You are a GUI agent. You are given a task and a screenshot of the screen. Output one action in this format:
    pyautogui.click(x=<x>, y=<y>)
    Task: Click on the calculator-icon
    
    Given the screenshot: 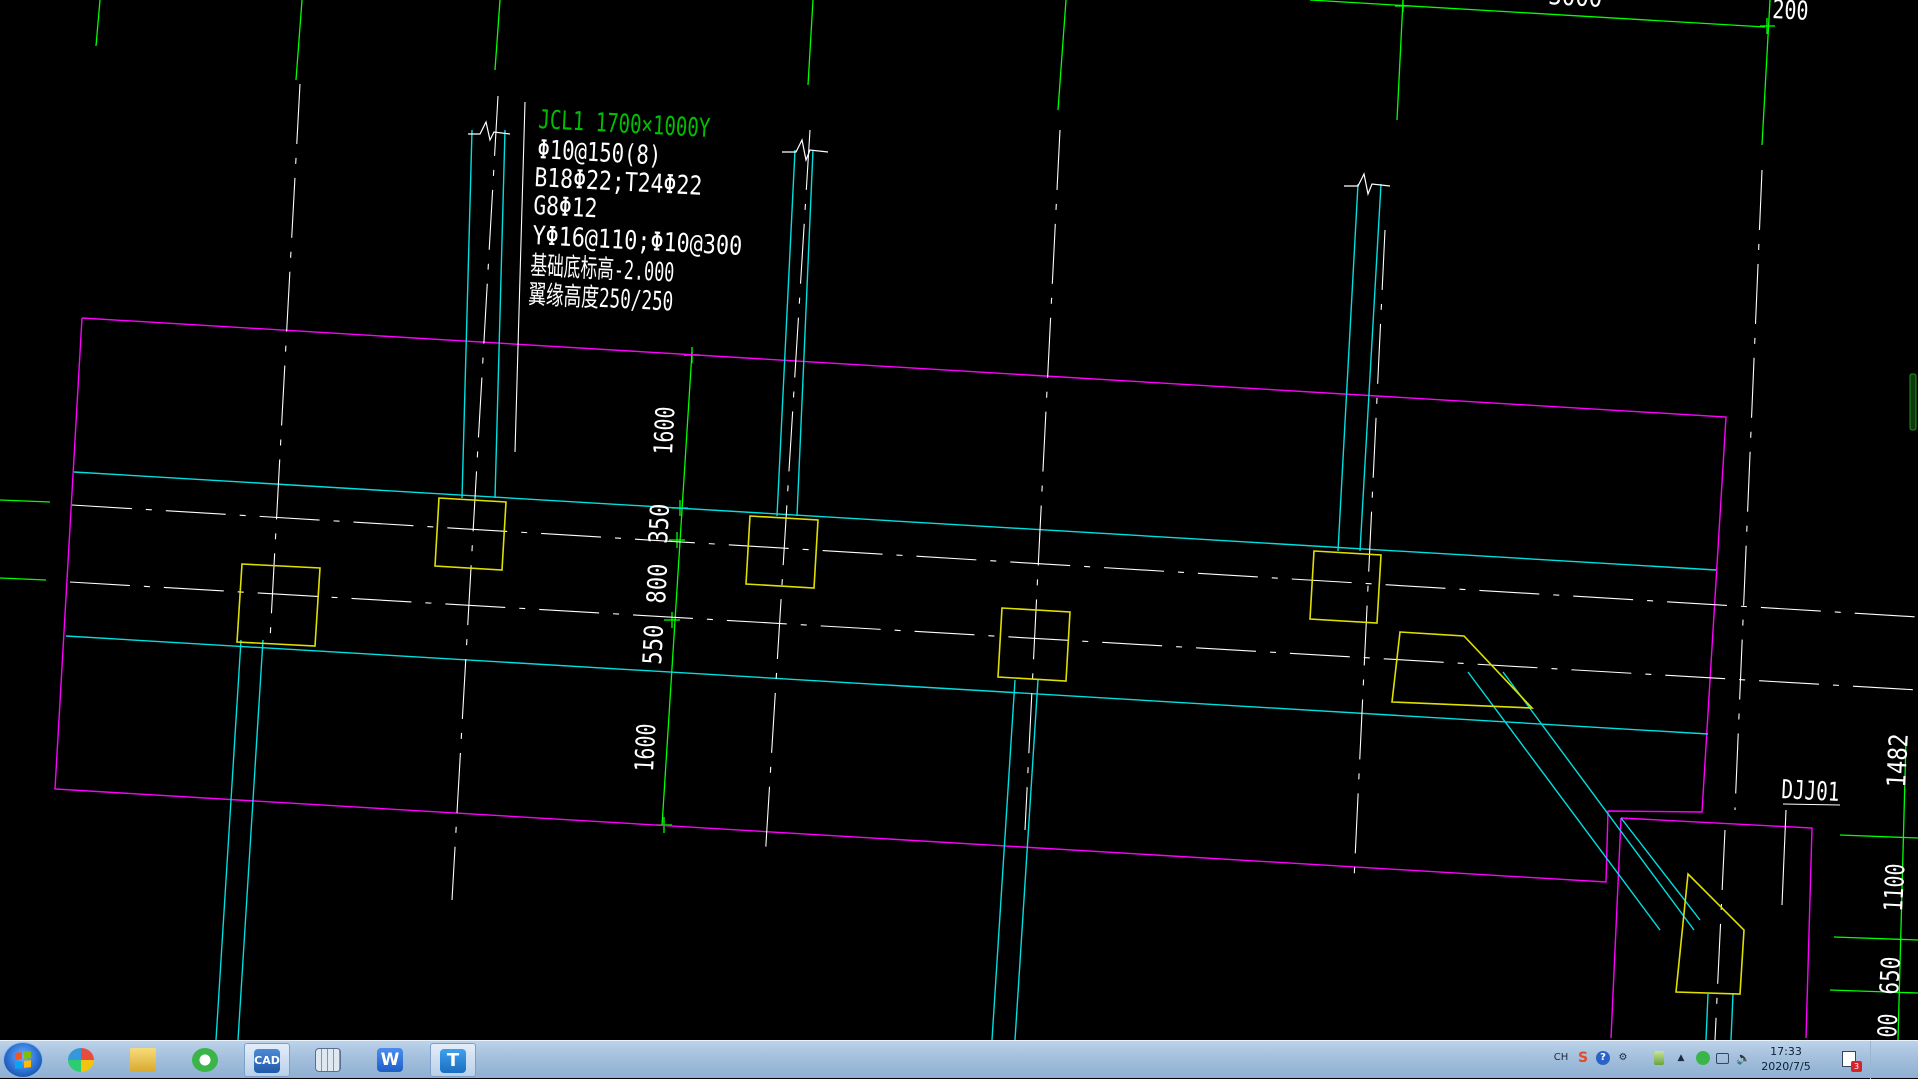 What is the action you would take?
    pyautogui.click(x=328, y=1060)
    